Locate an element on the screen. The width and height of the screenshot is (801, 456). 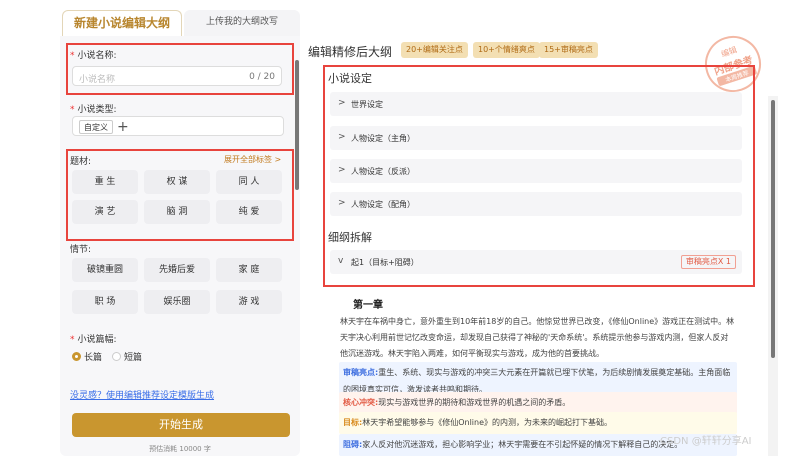
theme-power: 权 谋 is located at coordinates (177, 182).